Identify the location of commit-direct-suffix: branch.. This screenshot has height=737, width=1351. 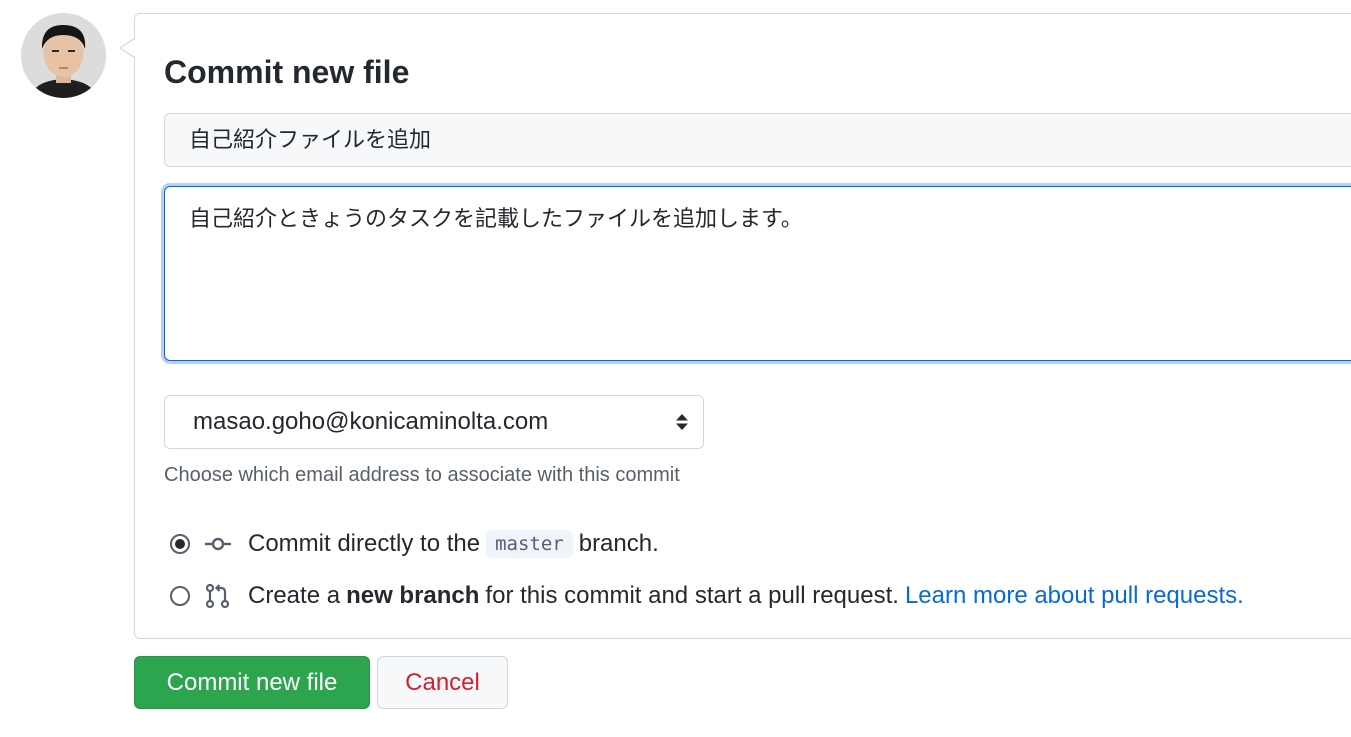
(618, 543).